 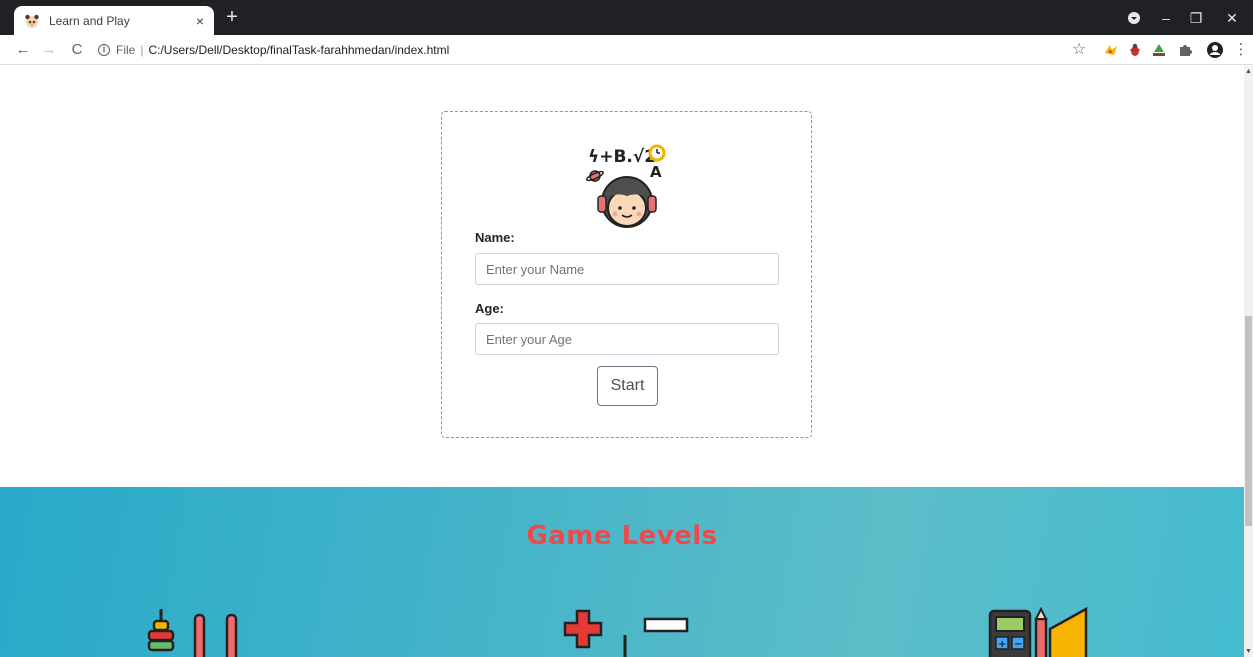 I want to click on forward-button: →, so click(x=49, y=50).